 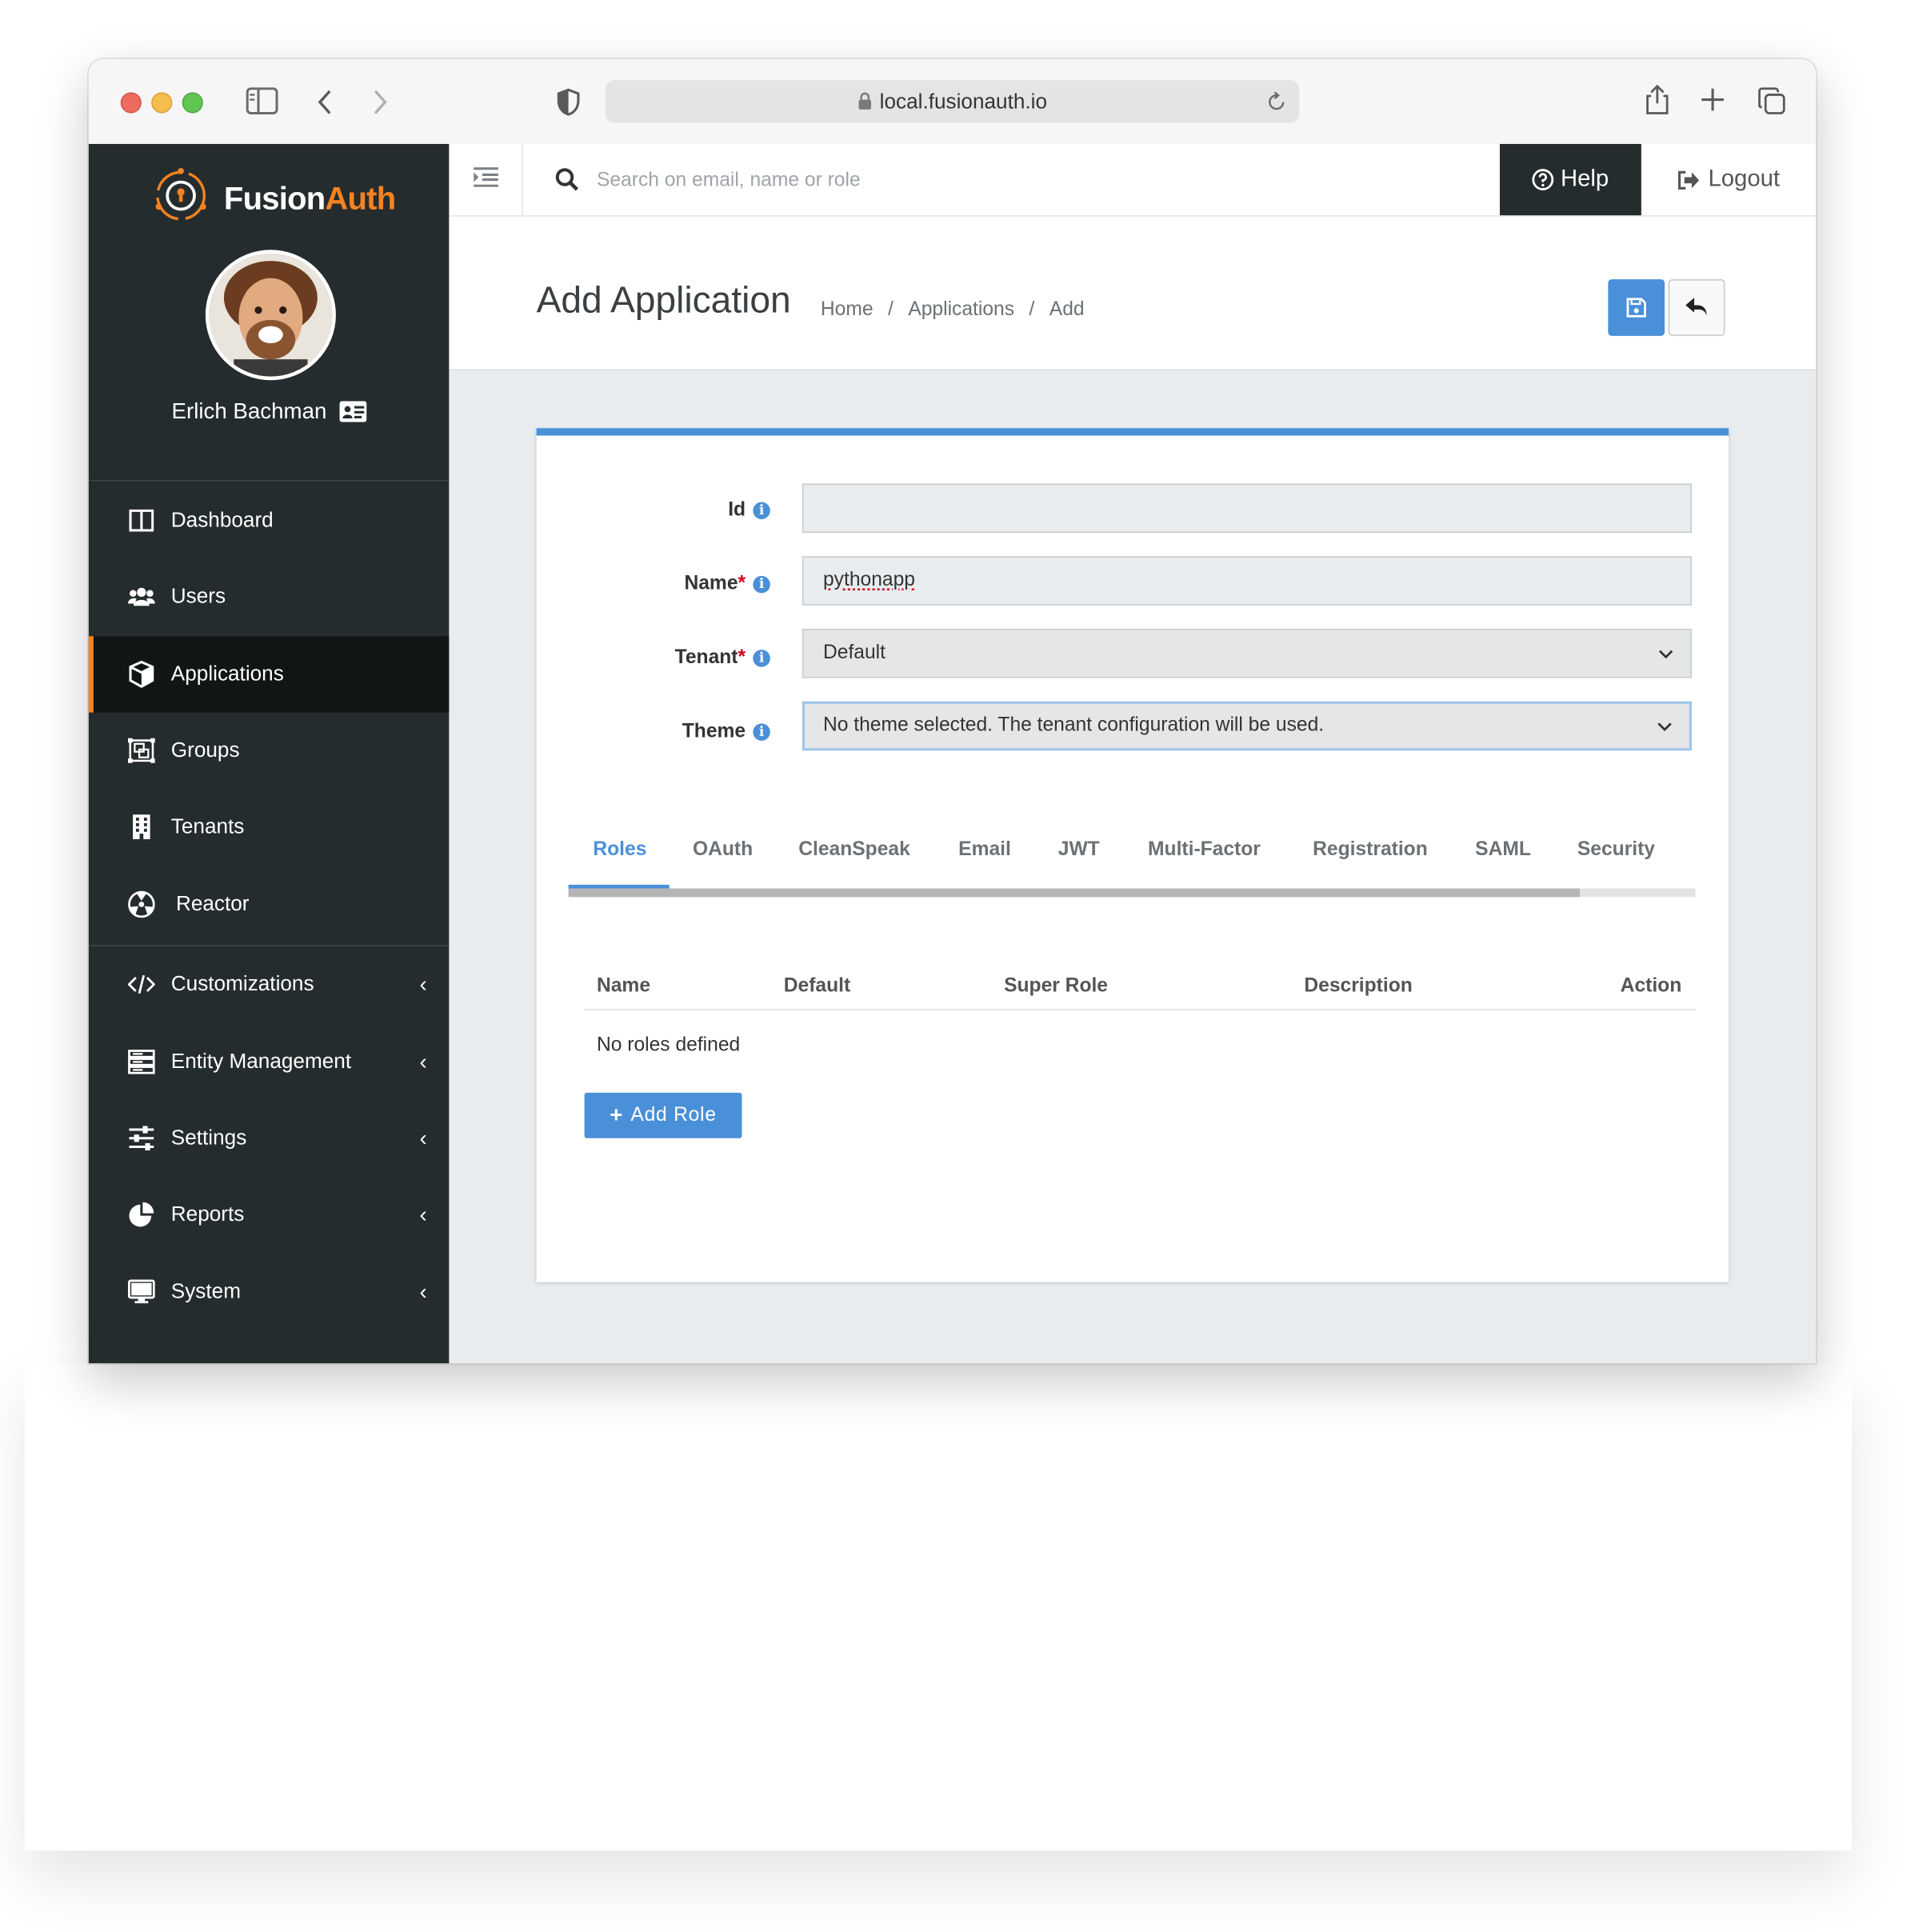 I want to click on forward-nav-icon, so click(x=381, y=105).